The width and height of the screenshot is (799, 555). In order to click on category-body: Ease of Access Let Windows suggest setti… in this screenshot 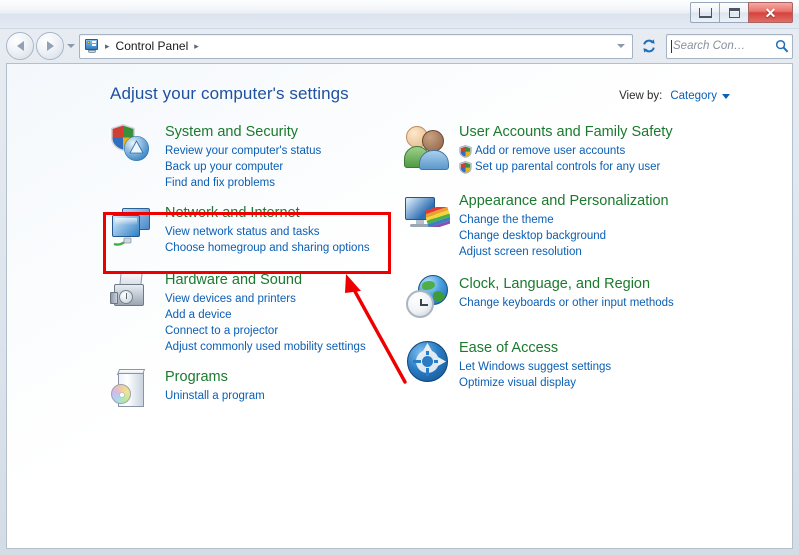, I will do `click(535, 364)`.